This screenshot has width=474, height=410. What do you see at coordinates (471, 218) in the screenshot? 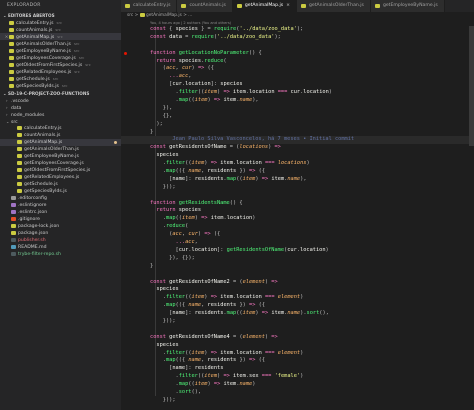
I see `vertical-scrollbar` at bounding box center [471, 218].